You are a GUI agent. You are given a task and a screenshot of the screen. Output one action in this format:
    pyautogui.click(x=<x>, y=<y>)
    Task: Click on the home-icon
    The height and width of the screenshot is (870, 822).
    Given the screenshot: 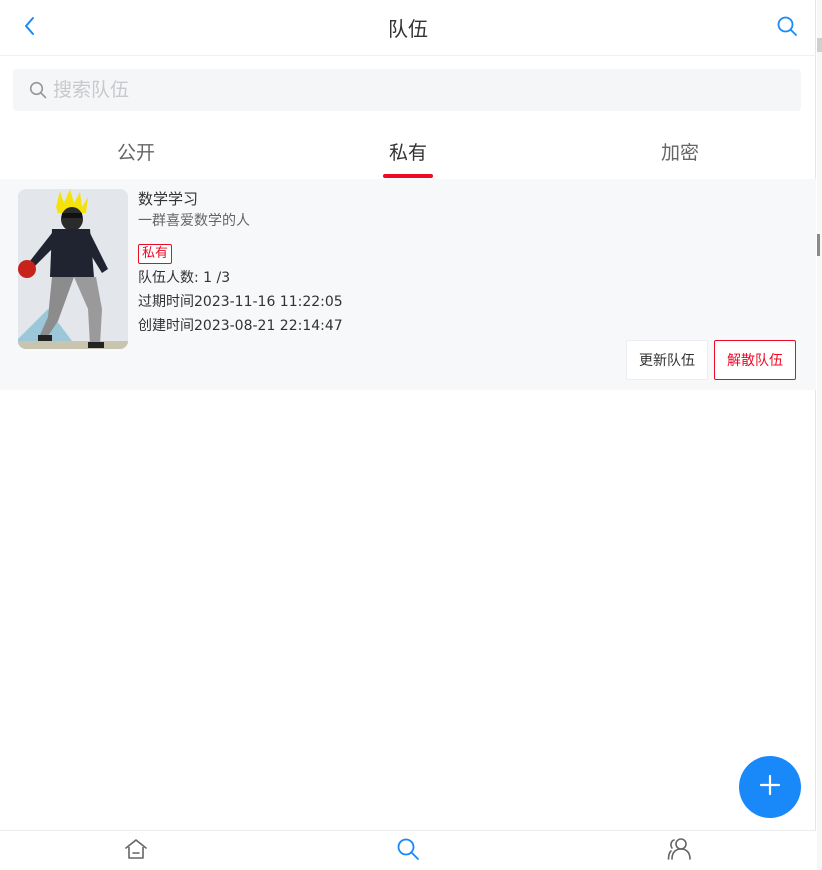 What is the action you would take?
    pyautogui.click(x=136, y=851)
    